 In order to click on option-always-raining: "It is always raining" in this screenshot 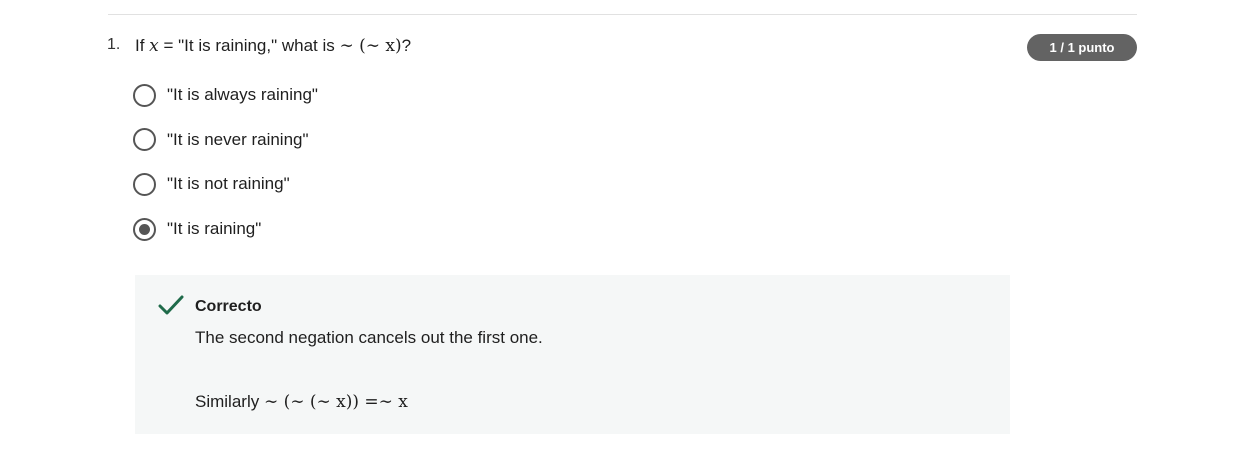, I will do `click(225, 95)`.